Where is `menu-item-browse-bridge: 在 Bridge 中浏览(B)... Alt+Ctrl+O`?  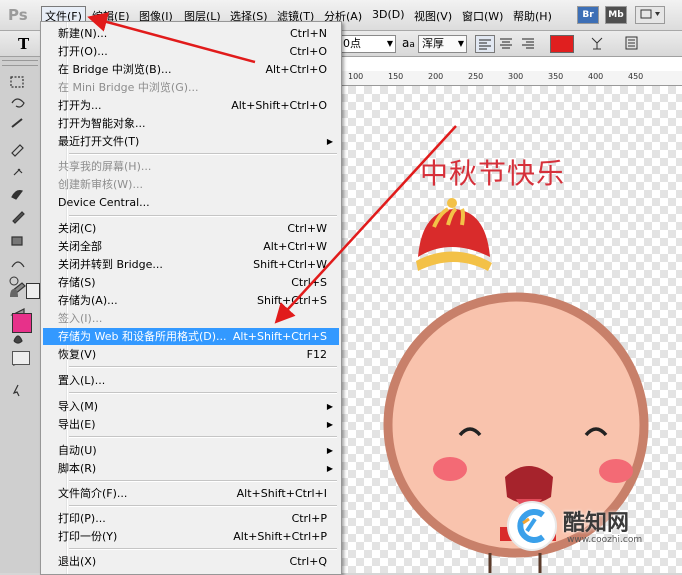
menu-item-browse-bridge: 在 Bridge 中浏览(B)... Alt+Ctrl+O is located at coordinates (191, 69).